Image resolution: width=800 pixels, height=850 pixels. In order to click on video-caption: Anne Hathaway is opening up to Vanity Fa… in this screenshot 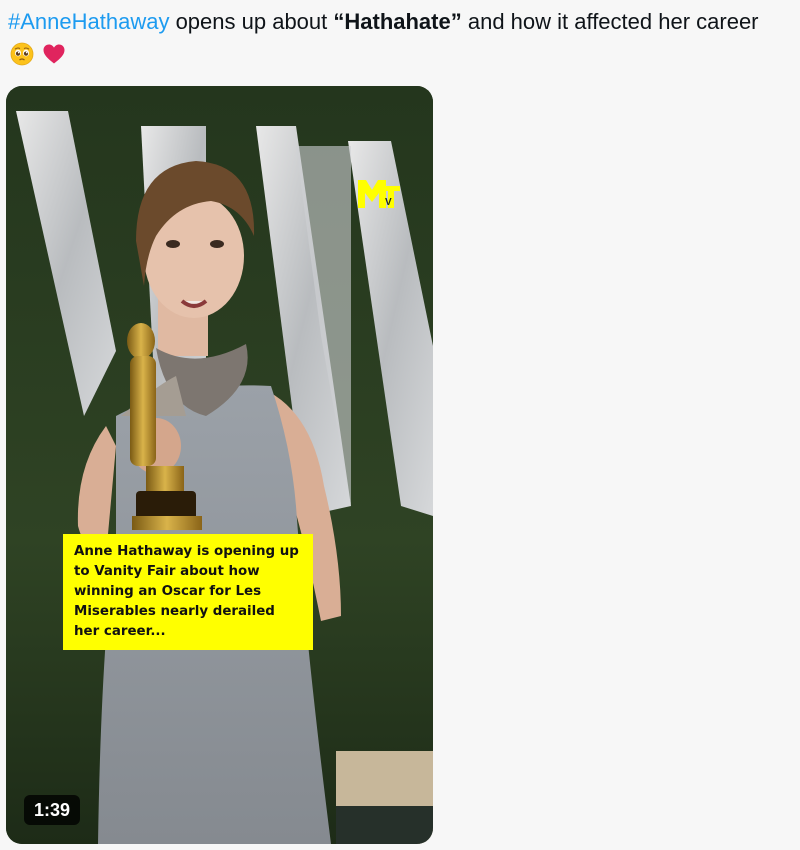, I will do `click(188, 592)`.